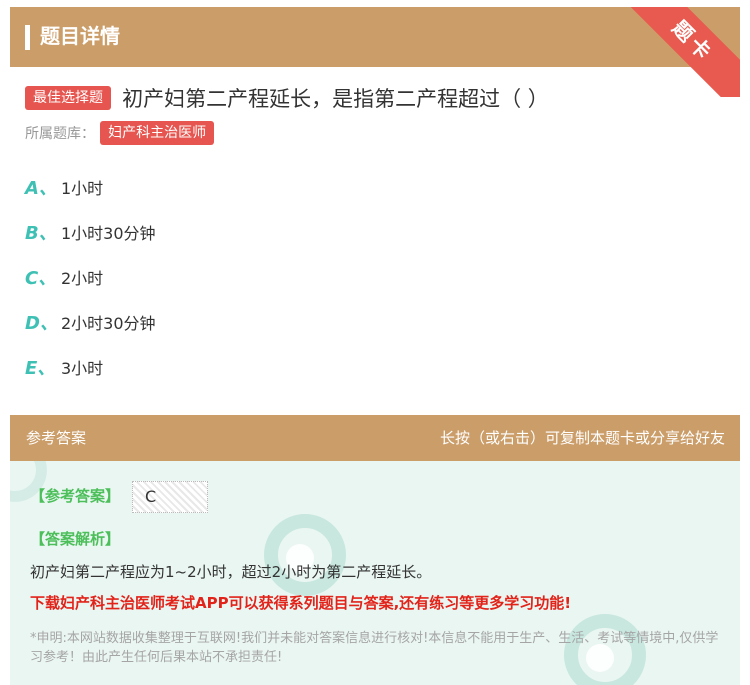 This screenshot has height=685, width=750. Describe the element at coordinates (60, 134) in the screenshot. I see `question-bank-label: 所属题库：` at that location.